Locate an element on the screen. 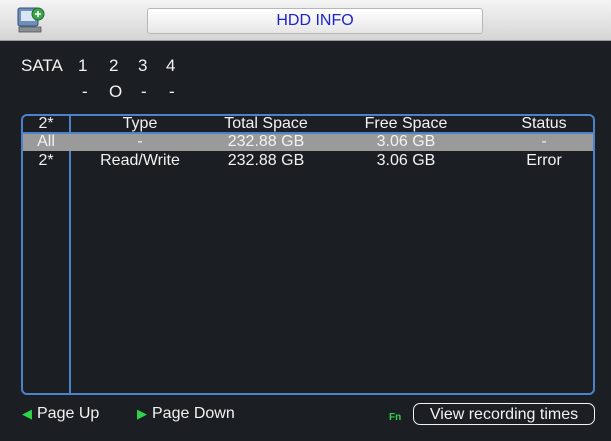  sata-port-4: 4 is located at coordinates (170, 66).